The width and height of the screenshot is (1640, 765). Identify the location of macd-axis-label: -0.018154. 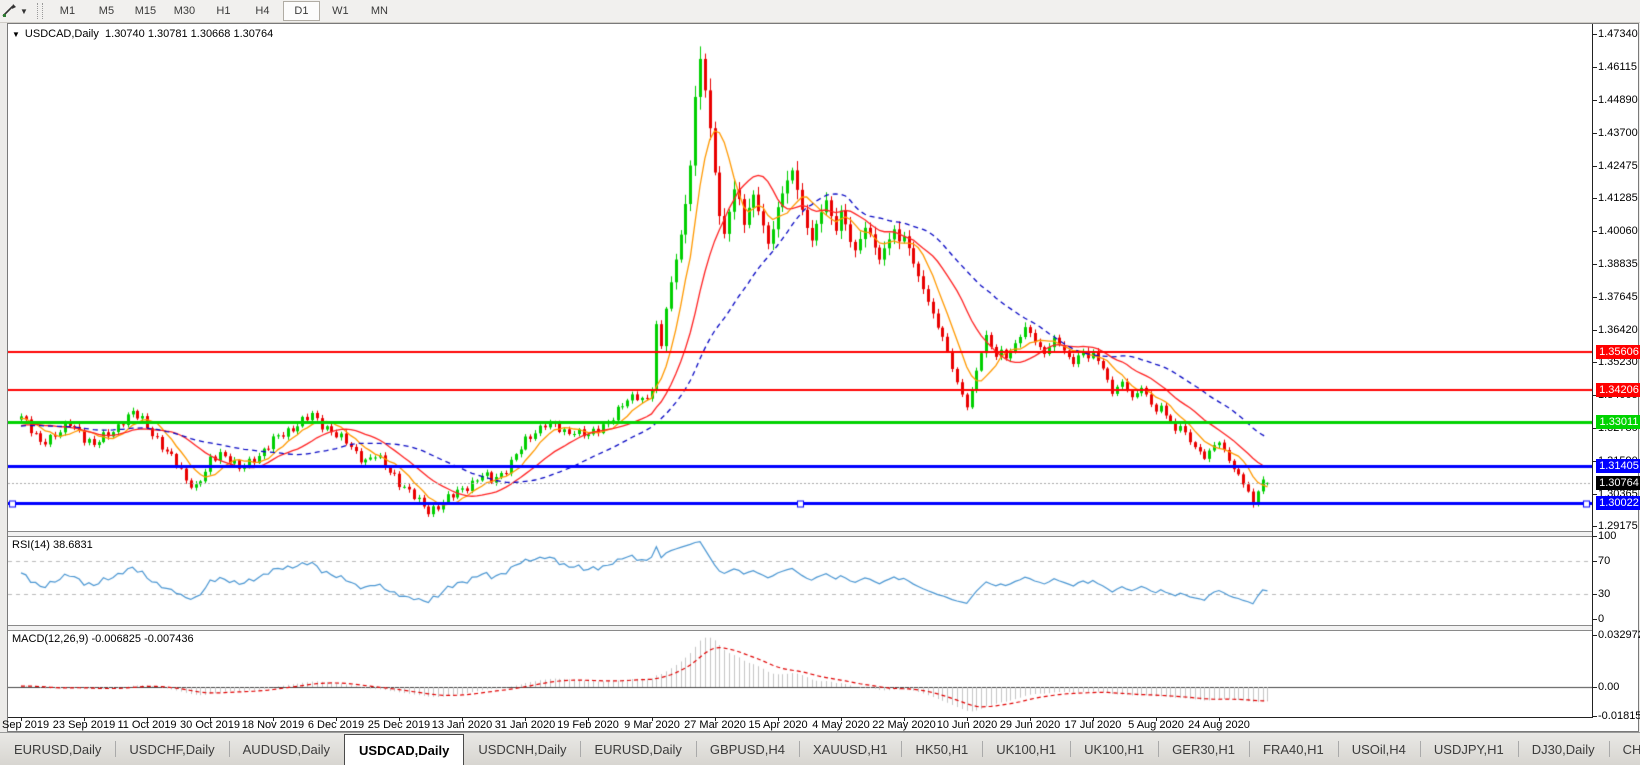
(1619, 716).